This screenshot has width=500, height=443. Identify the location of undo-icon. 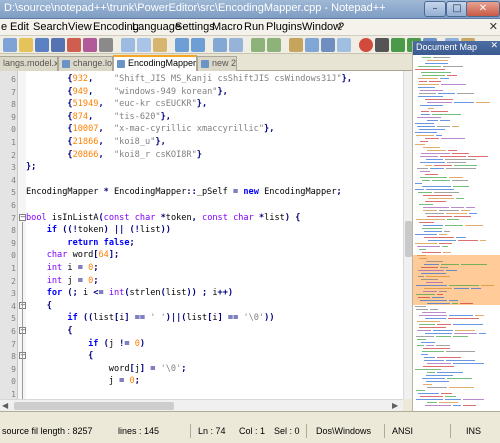
(182, 45).